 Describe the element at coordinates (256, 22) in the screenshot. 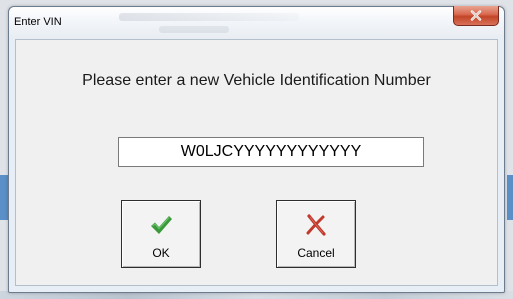

I see `title-bar: Enter VIN` at that location.